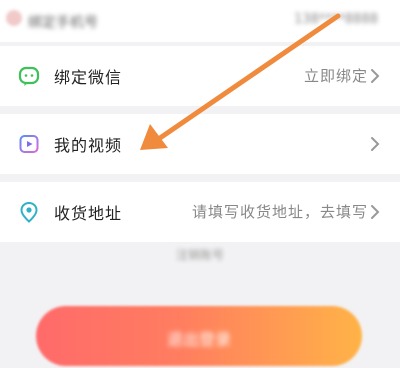 This screenshot has width=400, height=368. What do you see at coordinates (200, 254) in the screenshot?
I see `delete-account-link: 注销账号` at bounding box center [200, 254].